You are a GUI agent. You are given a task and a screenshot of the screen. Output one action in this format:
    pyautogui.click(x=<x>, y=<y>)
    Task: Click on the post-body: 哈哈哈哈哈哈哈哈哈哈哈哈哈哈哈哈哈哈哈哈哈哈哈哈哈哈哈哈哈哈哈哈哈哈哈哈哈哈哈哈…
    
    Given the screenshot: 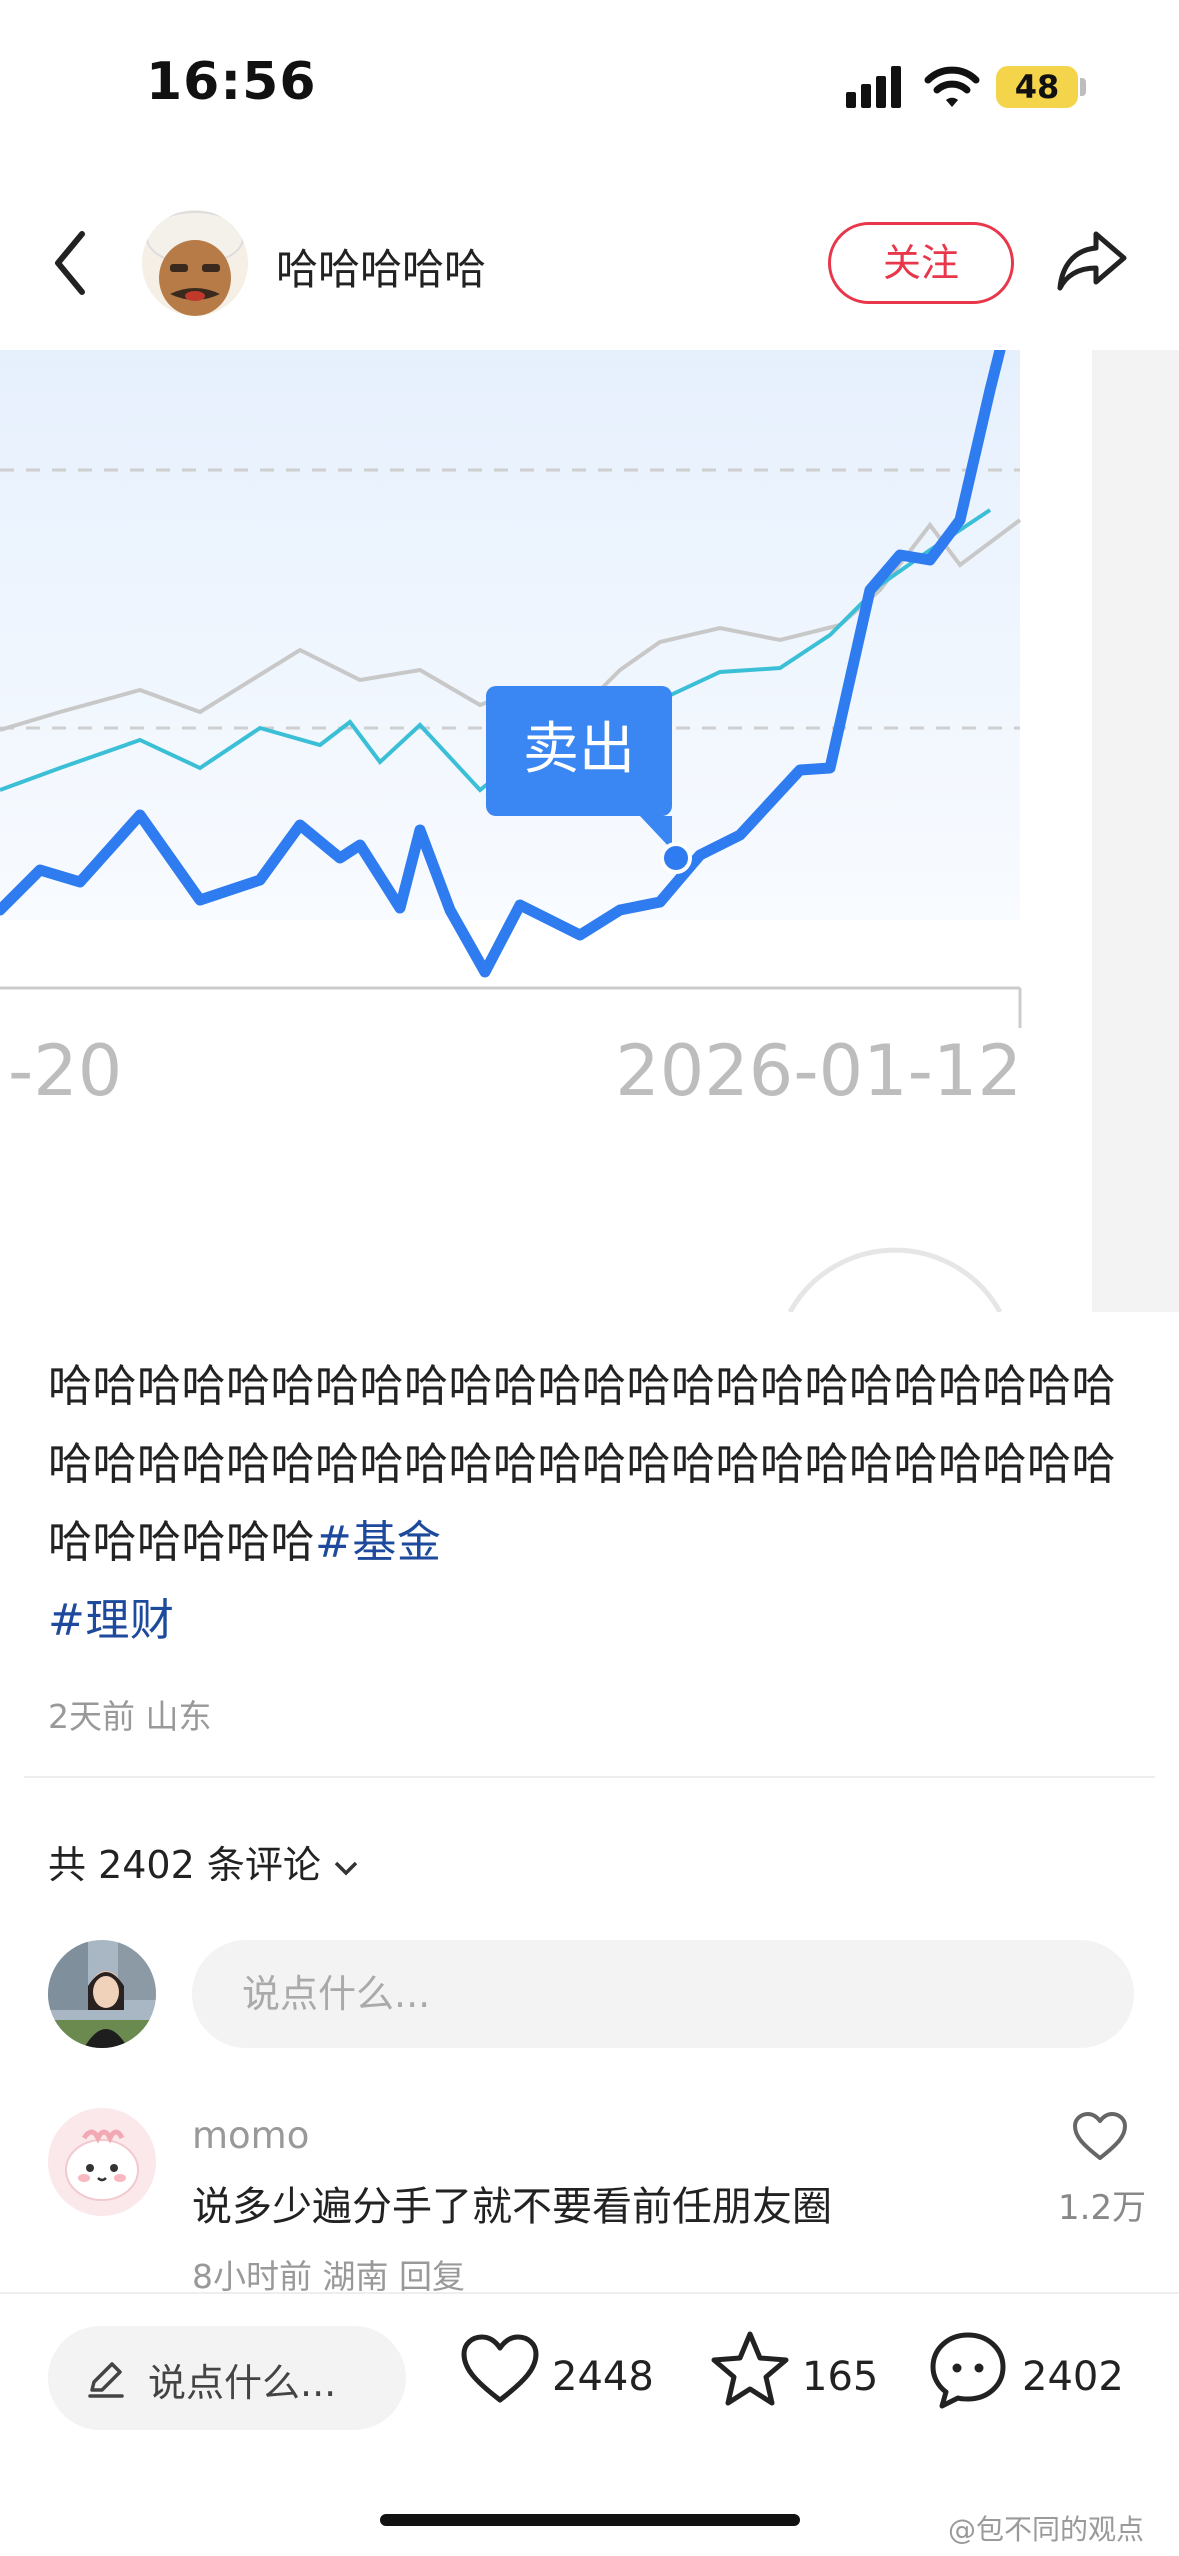 What is the action you would take?
    pyautogui.click(x=593, y=1504)
    